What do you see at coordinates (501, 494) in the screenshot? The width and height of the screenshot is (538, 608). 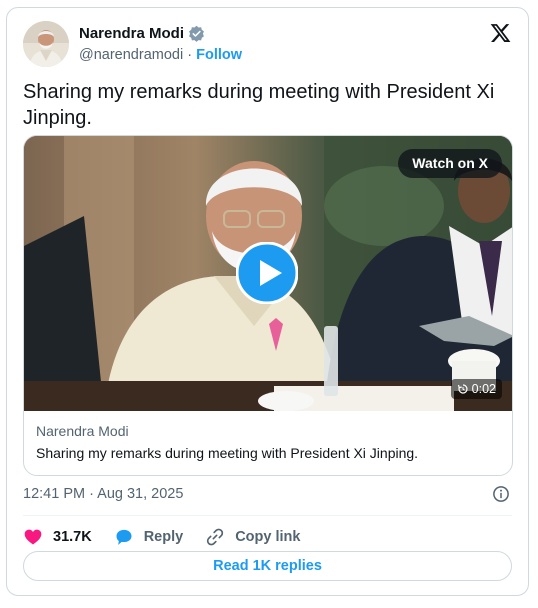 I see `info-icon` at bounding box center [501, 494].